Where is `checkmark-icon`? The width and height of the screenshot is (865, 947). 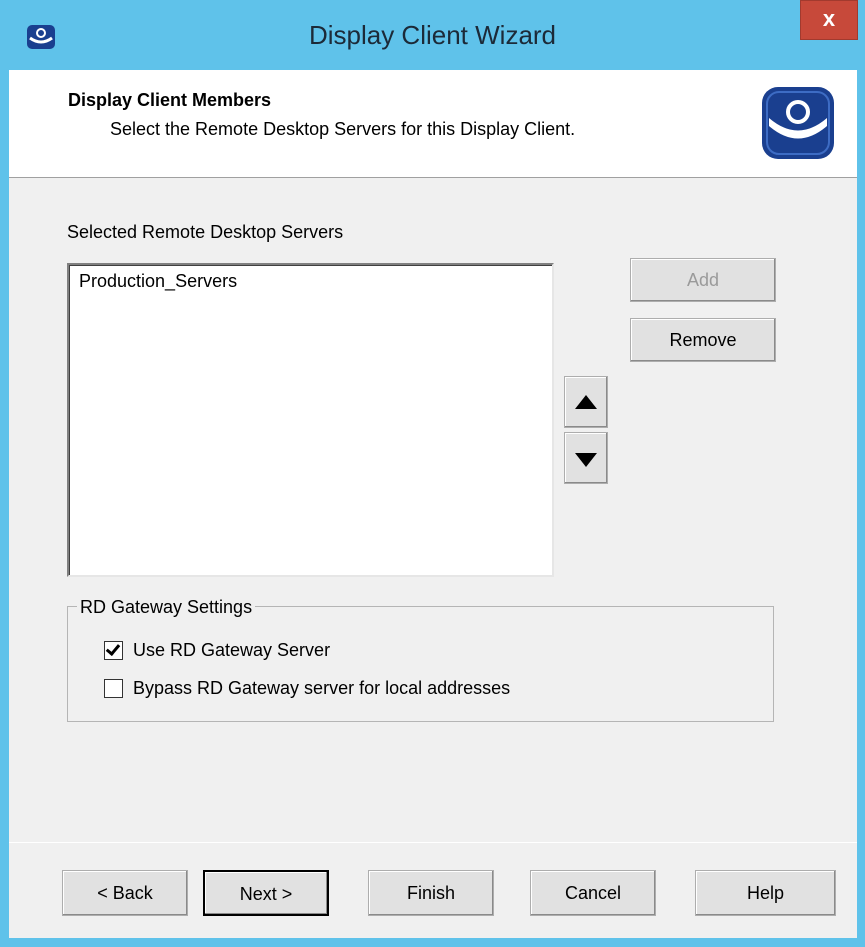
checkmark-icon is located at coordinates (113, 648).